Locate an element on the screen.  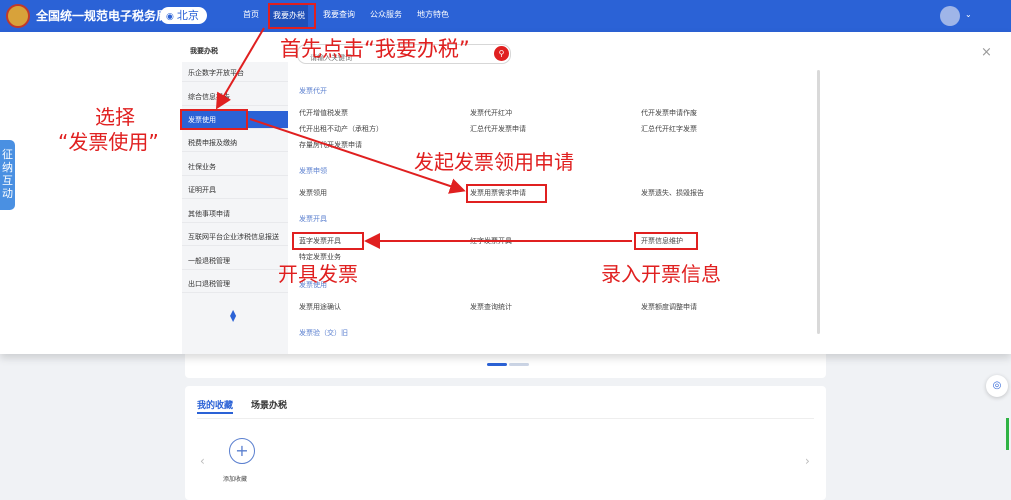
link-invoice-loss-report: 发票遗失、损毁报告 is located at coordinates (672, 193).